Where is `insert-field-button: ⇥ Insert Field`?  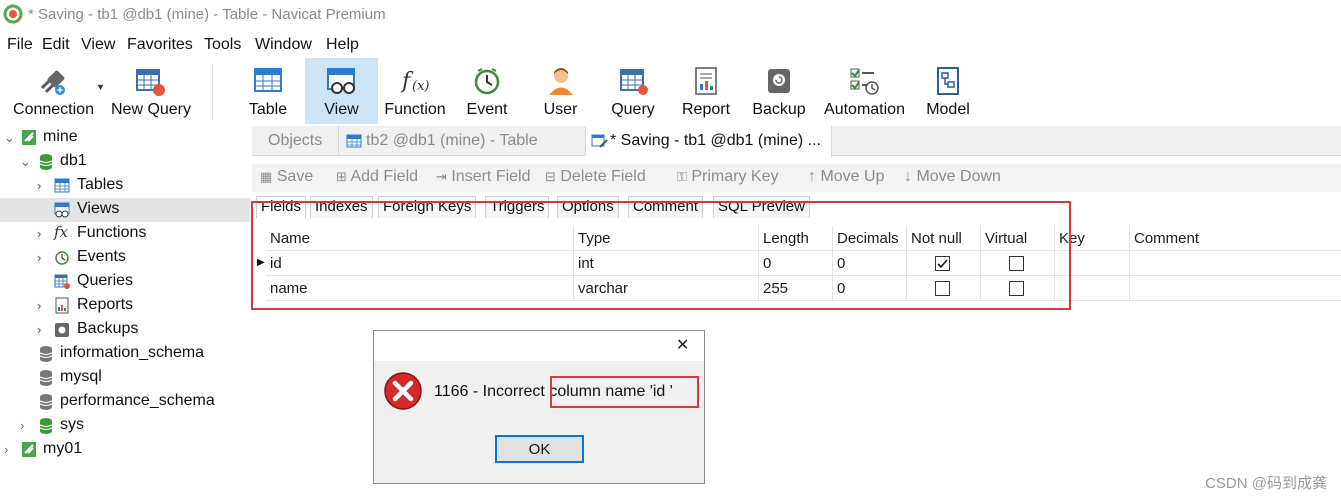
insert-field-button: ⇥ Insert Field is located at coordinates (483, 177).